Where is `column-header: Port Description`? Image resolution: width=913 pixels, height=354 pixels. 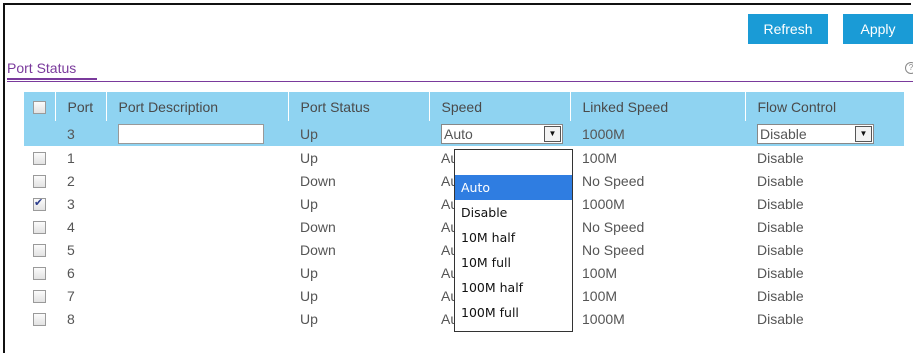 column-header: Port Description is located at coordinates (197, 106).